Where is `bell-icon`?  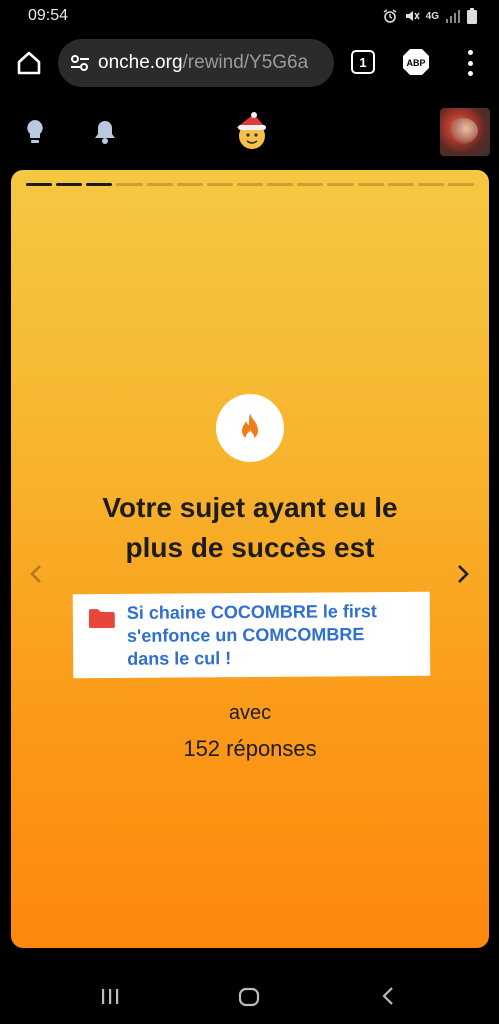
bell-icon is located at coordinates (105, 132).